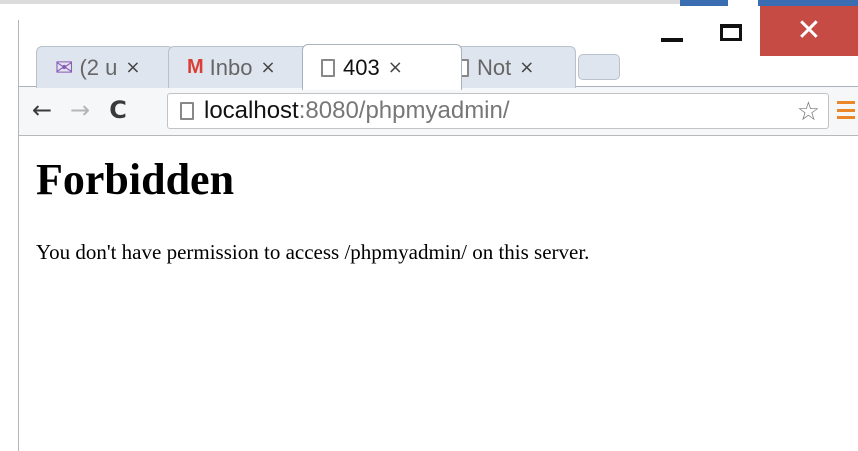  What do you see at coordinates (361, 67) in the screenshot?
I see `tab-title: 403` at bounding box center [361, 67].